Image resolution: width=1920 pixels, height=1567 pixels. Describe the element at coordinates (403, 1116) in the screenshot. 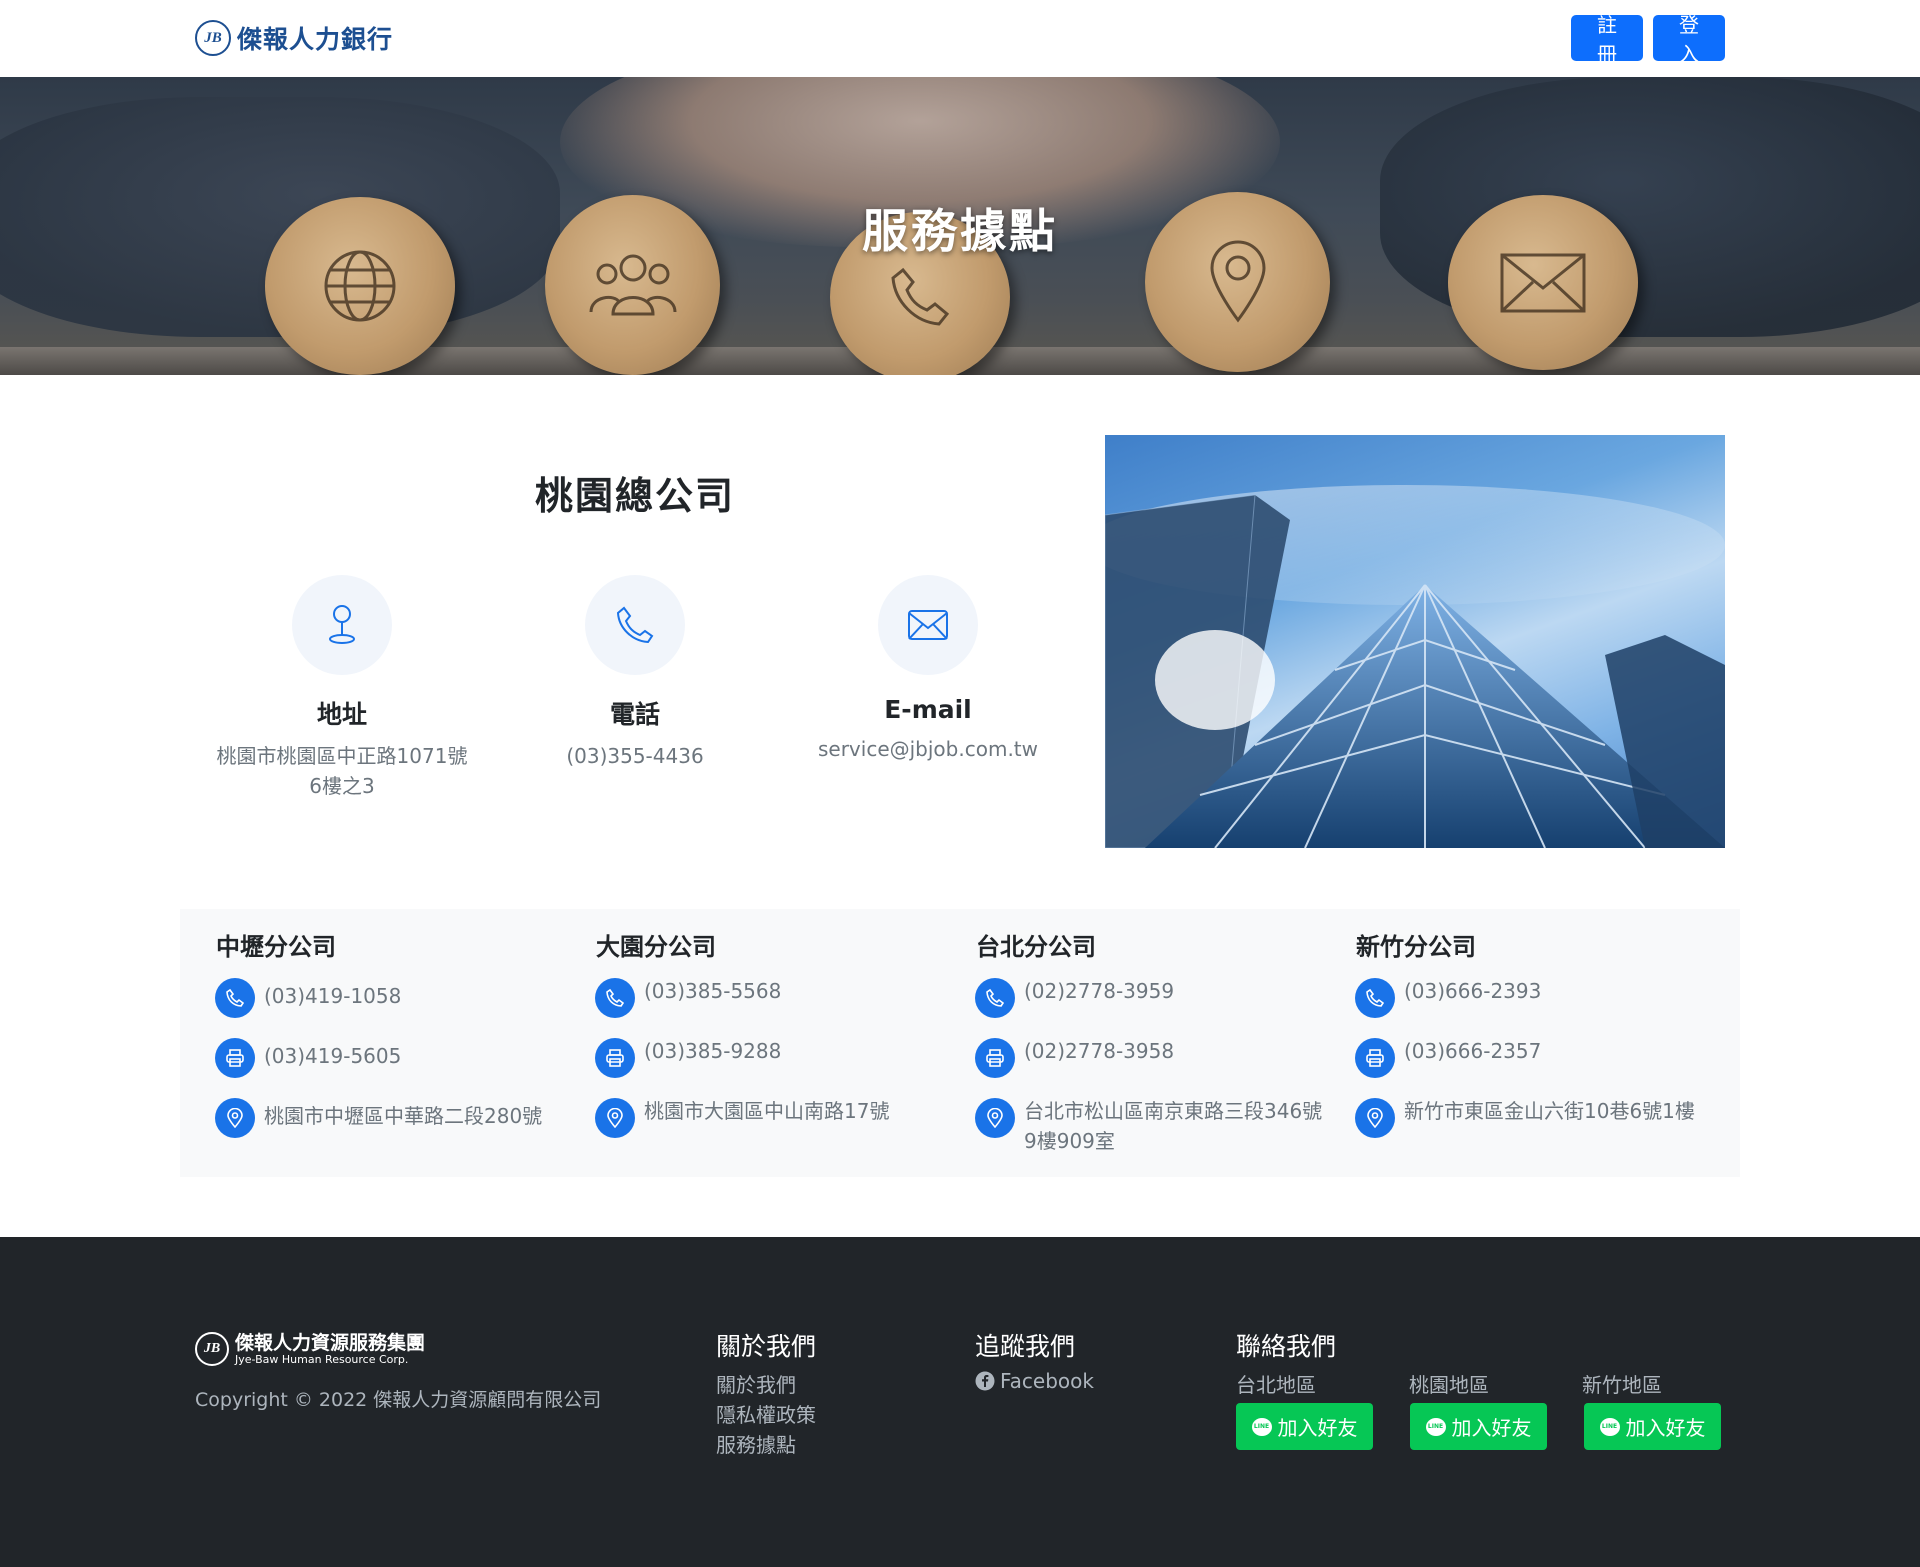

I see `branch-address: 桃園市中壢區中華路二段280號` at that location.